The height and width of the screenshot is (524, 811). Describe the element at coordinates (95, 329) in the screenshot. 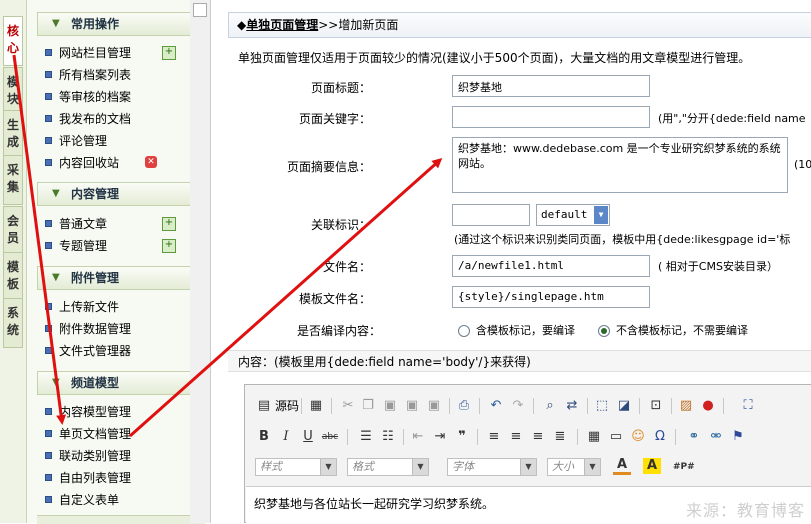

I see `menu-item-label: 附件数据管理` at that location.